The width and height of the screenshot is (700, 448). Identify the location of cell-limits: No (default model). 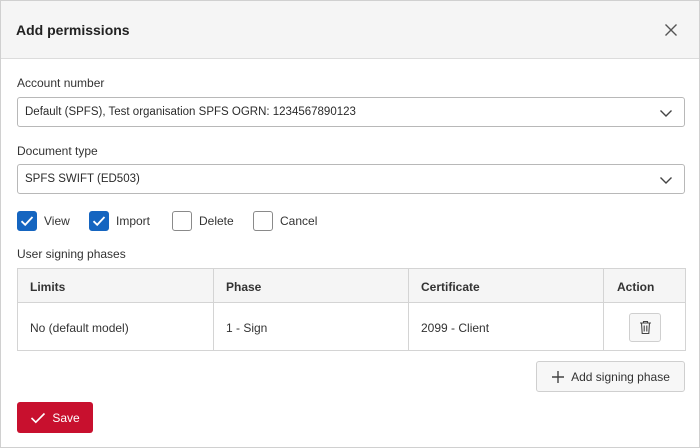
(79, 328).